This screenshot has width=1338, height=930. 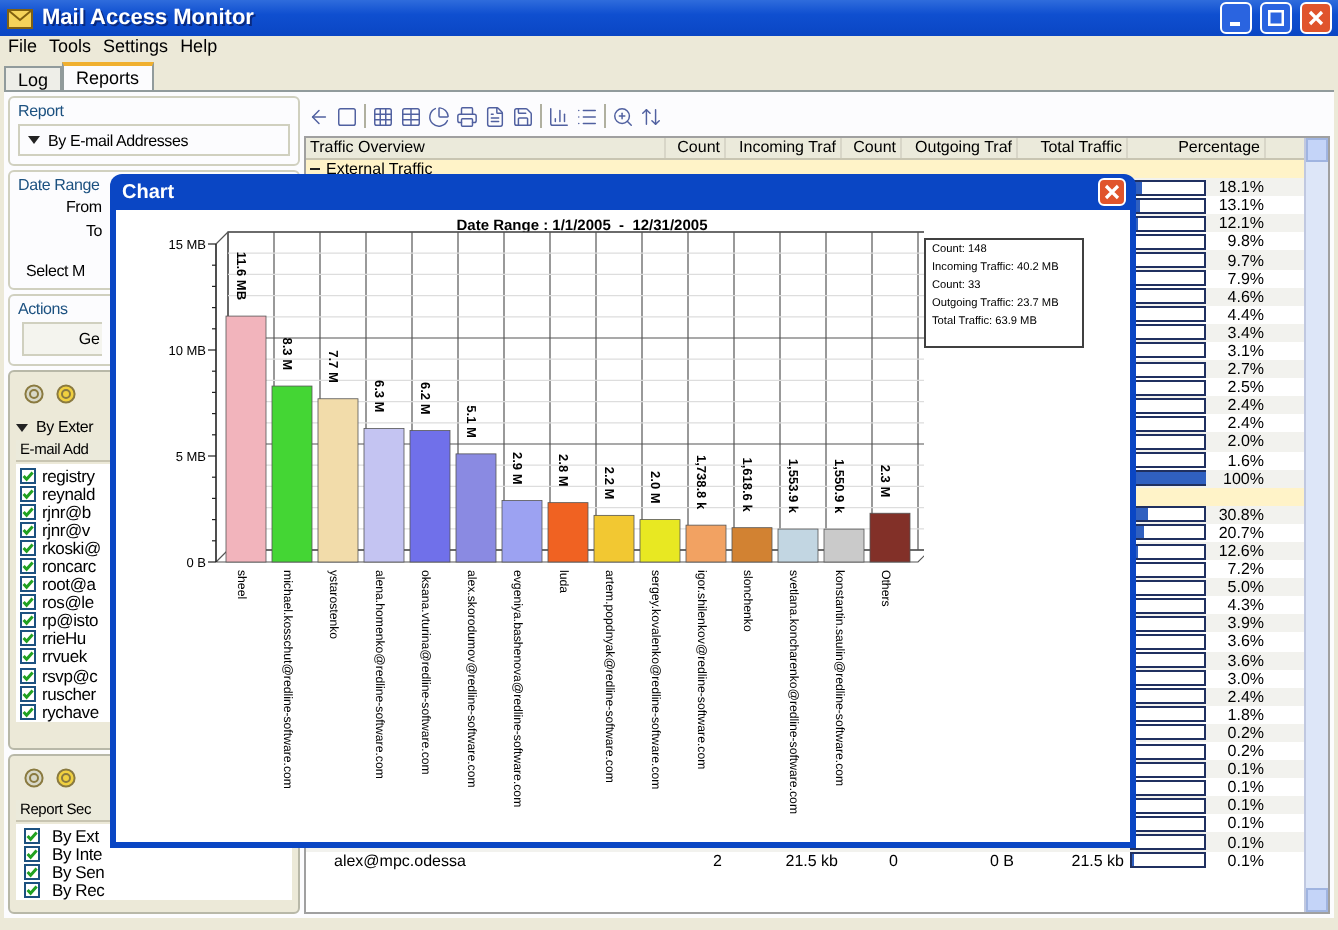 I want to click on menu-item: Tools, so click(x=70, y=48).